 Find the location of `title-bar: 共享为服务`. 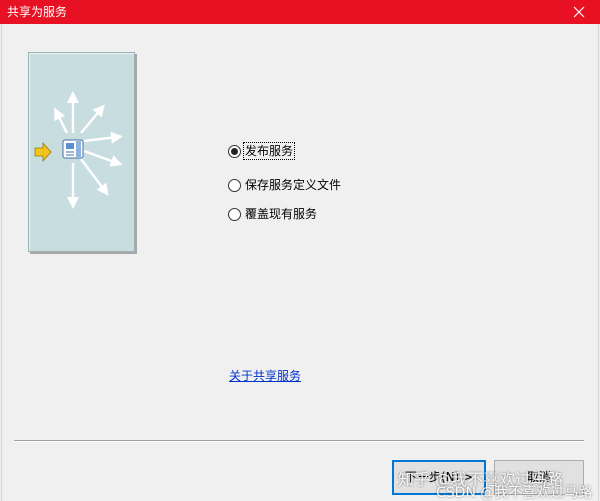

title-bar: 共享为服务 is located at coordinates (300, 12).